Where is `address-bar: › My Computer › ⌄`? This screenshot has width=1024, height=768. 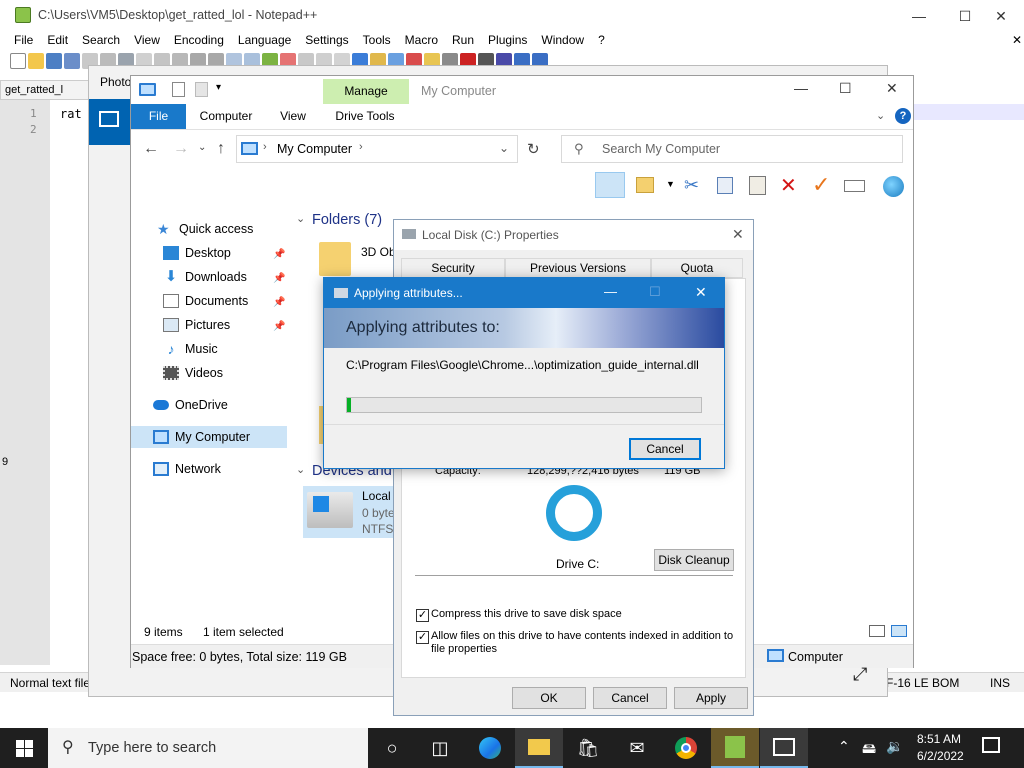
address-bar: › My Computer › ⌄ is located at coordinates (377, 149).